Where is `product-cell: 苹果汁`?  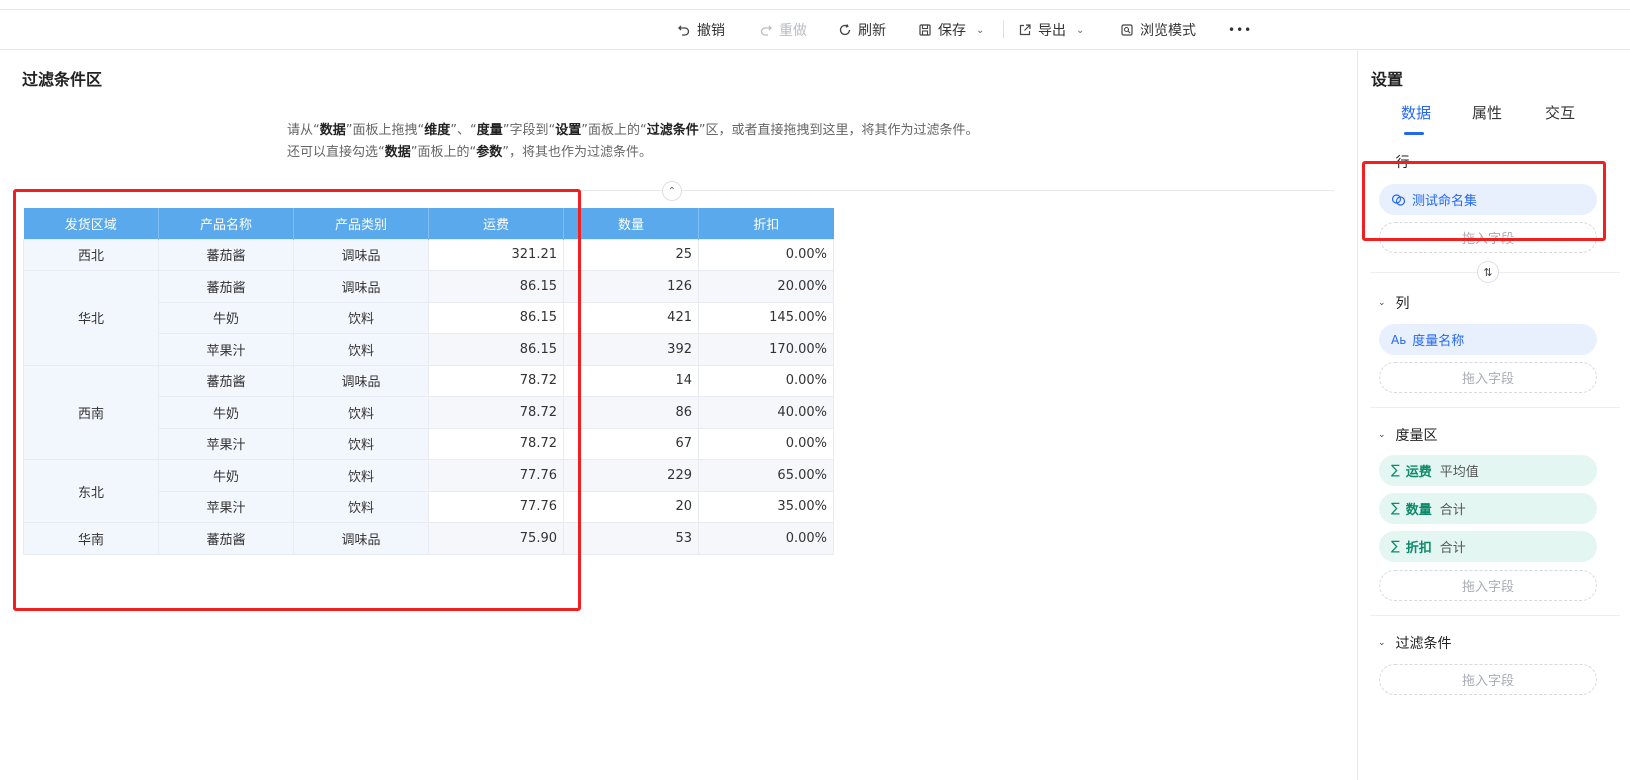 product-cell: 苹果汁 is located at coordinates (226, 506).